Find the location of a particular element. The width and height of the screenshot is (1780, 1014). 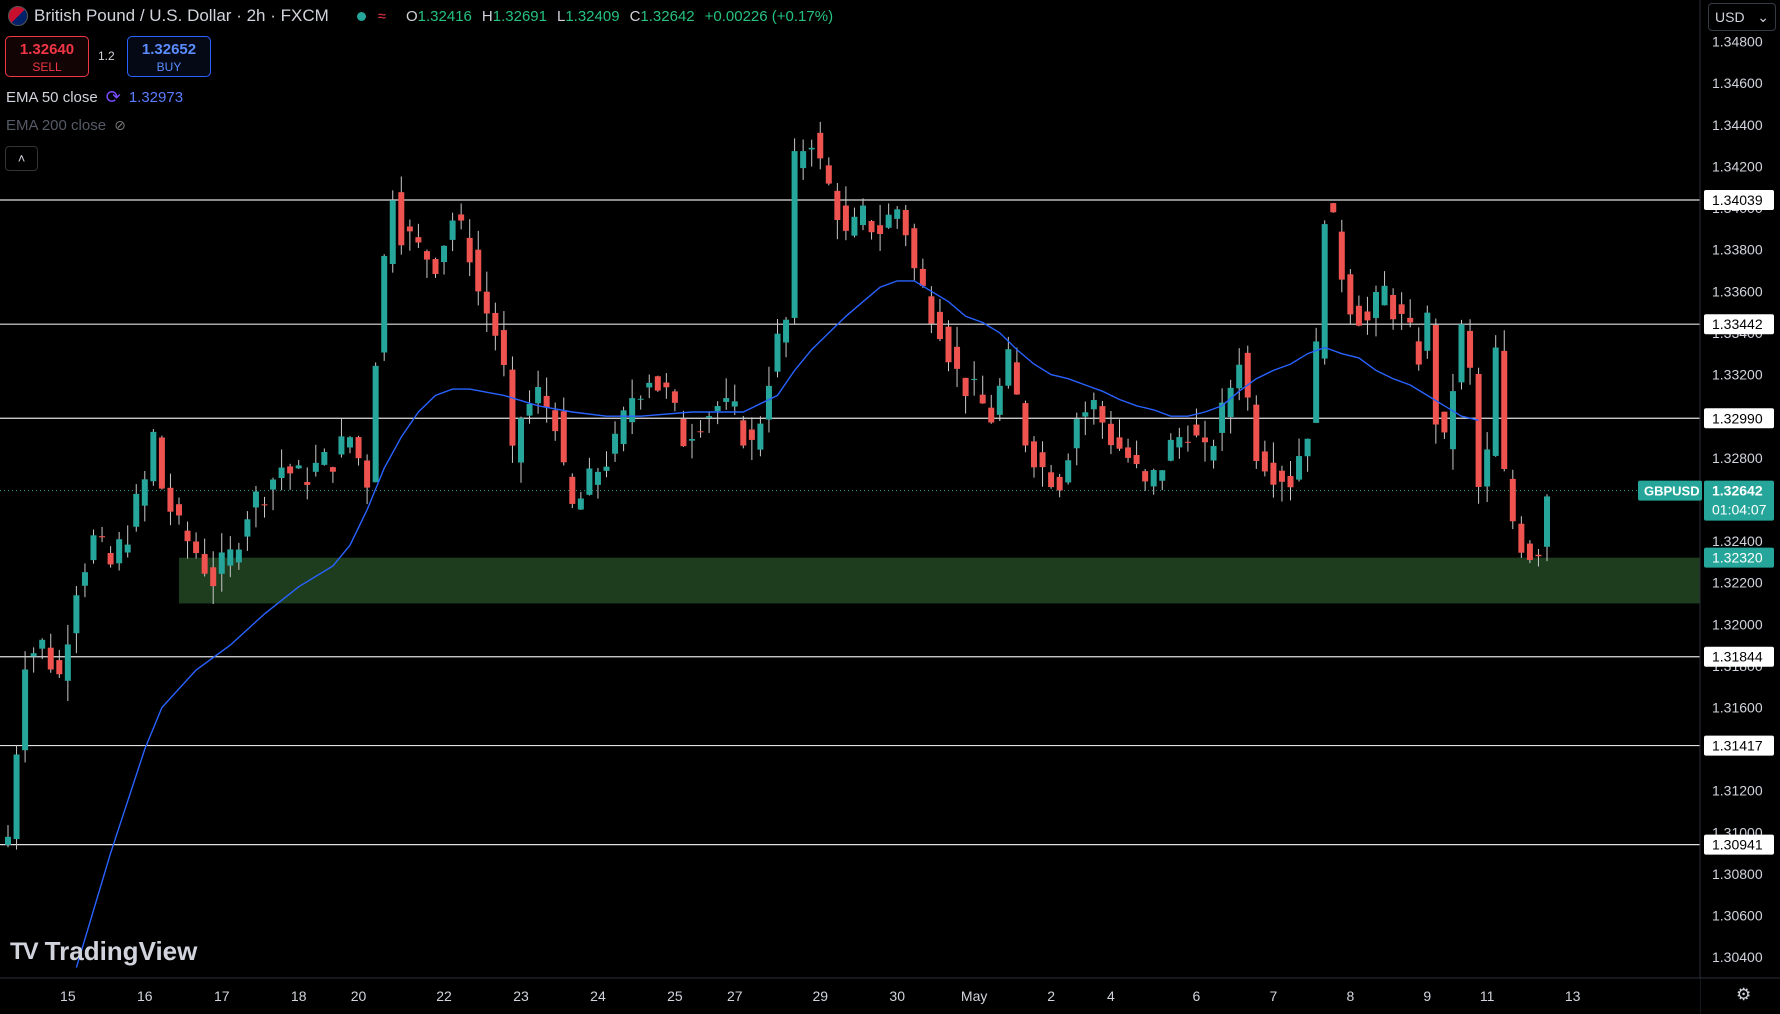

ohlc-value: 1.32416 is located at coordinates (444, 16).